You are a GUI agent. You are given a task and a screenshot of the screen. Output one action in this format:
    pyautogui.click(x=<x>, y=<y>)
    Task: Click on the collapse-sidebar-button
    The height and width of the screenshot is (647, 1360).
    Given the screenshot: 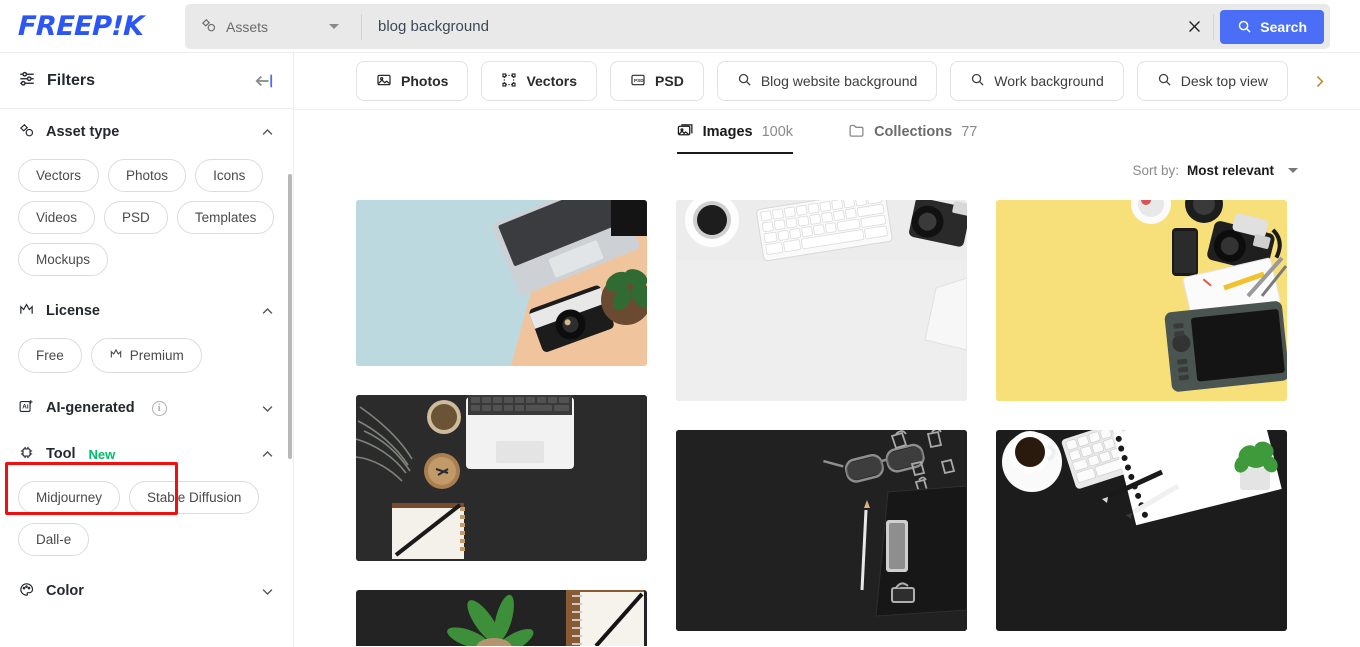 What is the action you would take?
    pyautogui.click(x=264, y=81)
    